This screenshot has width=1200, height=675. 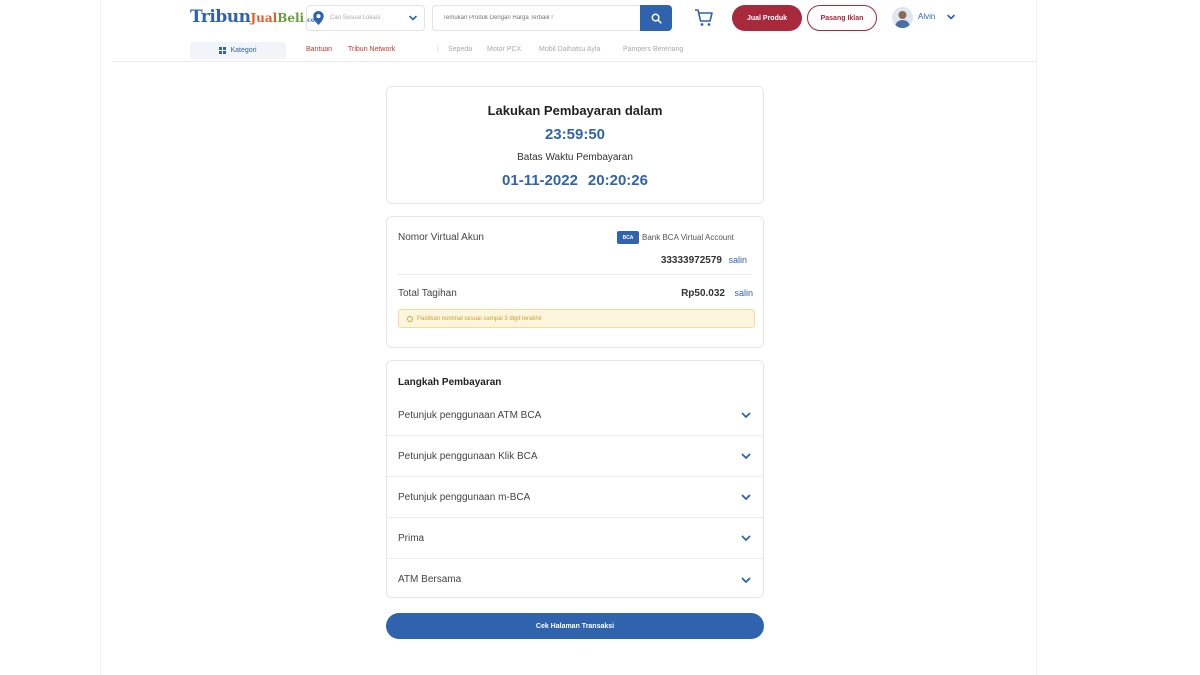 What do you see at coordinates (704, 18) in the screenshot?
I see `cart-icon` at bounding box center [704, 18].